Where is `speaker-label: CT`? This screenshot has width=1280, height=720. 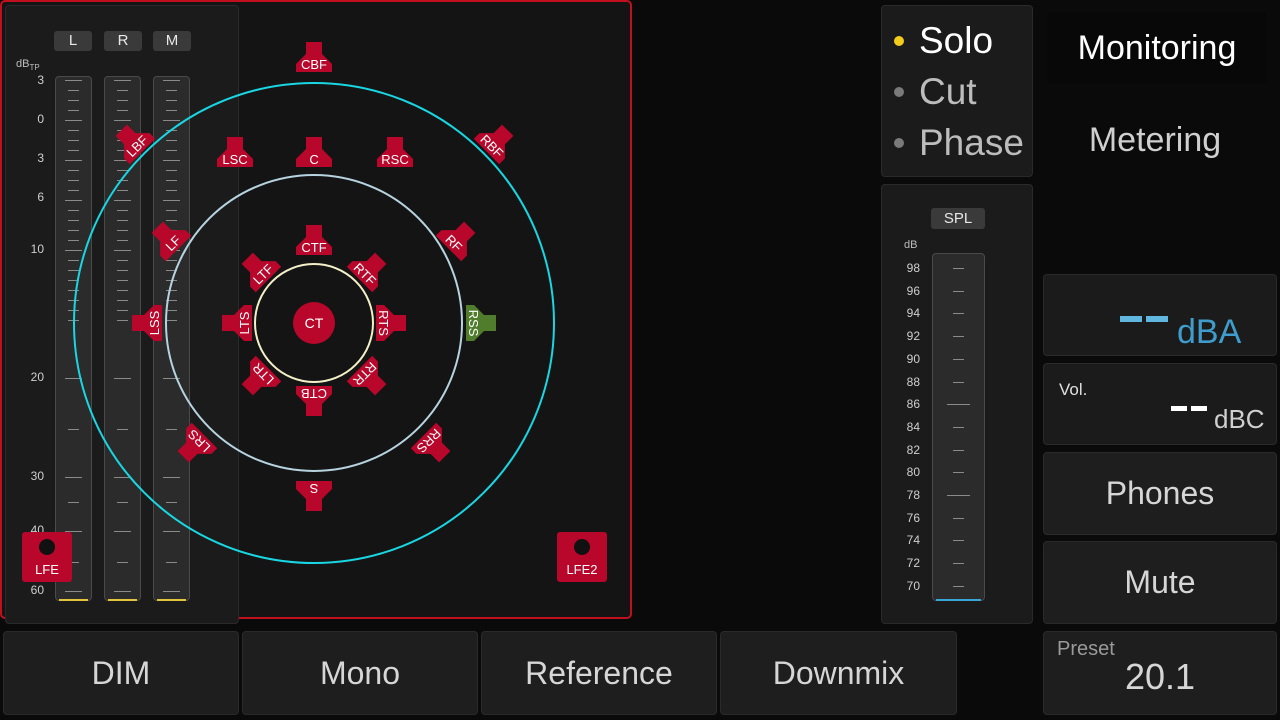
speaker-label: CT is located at coordinates (314, 323).